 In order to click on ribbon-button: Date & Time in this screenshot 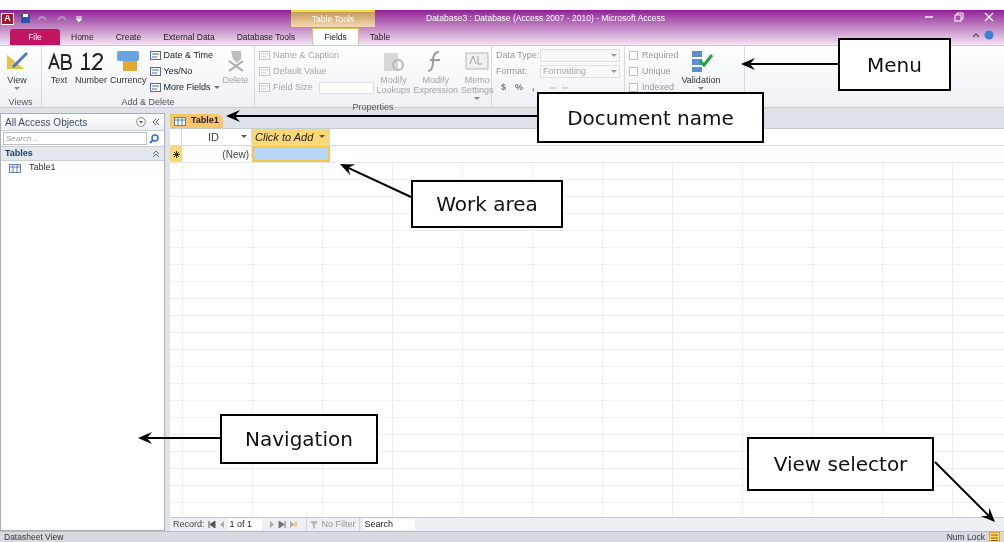, I will do `click(184, 55)`.